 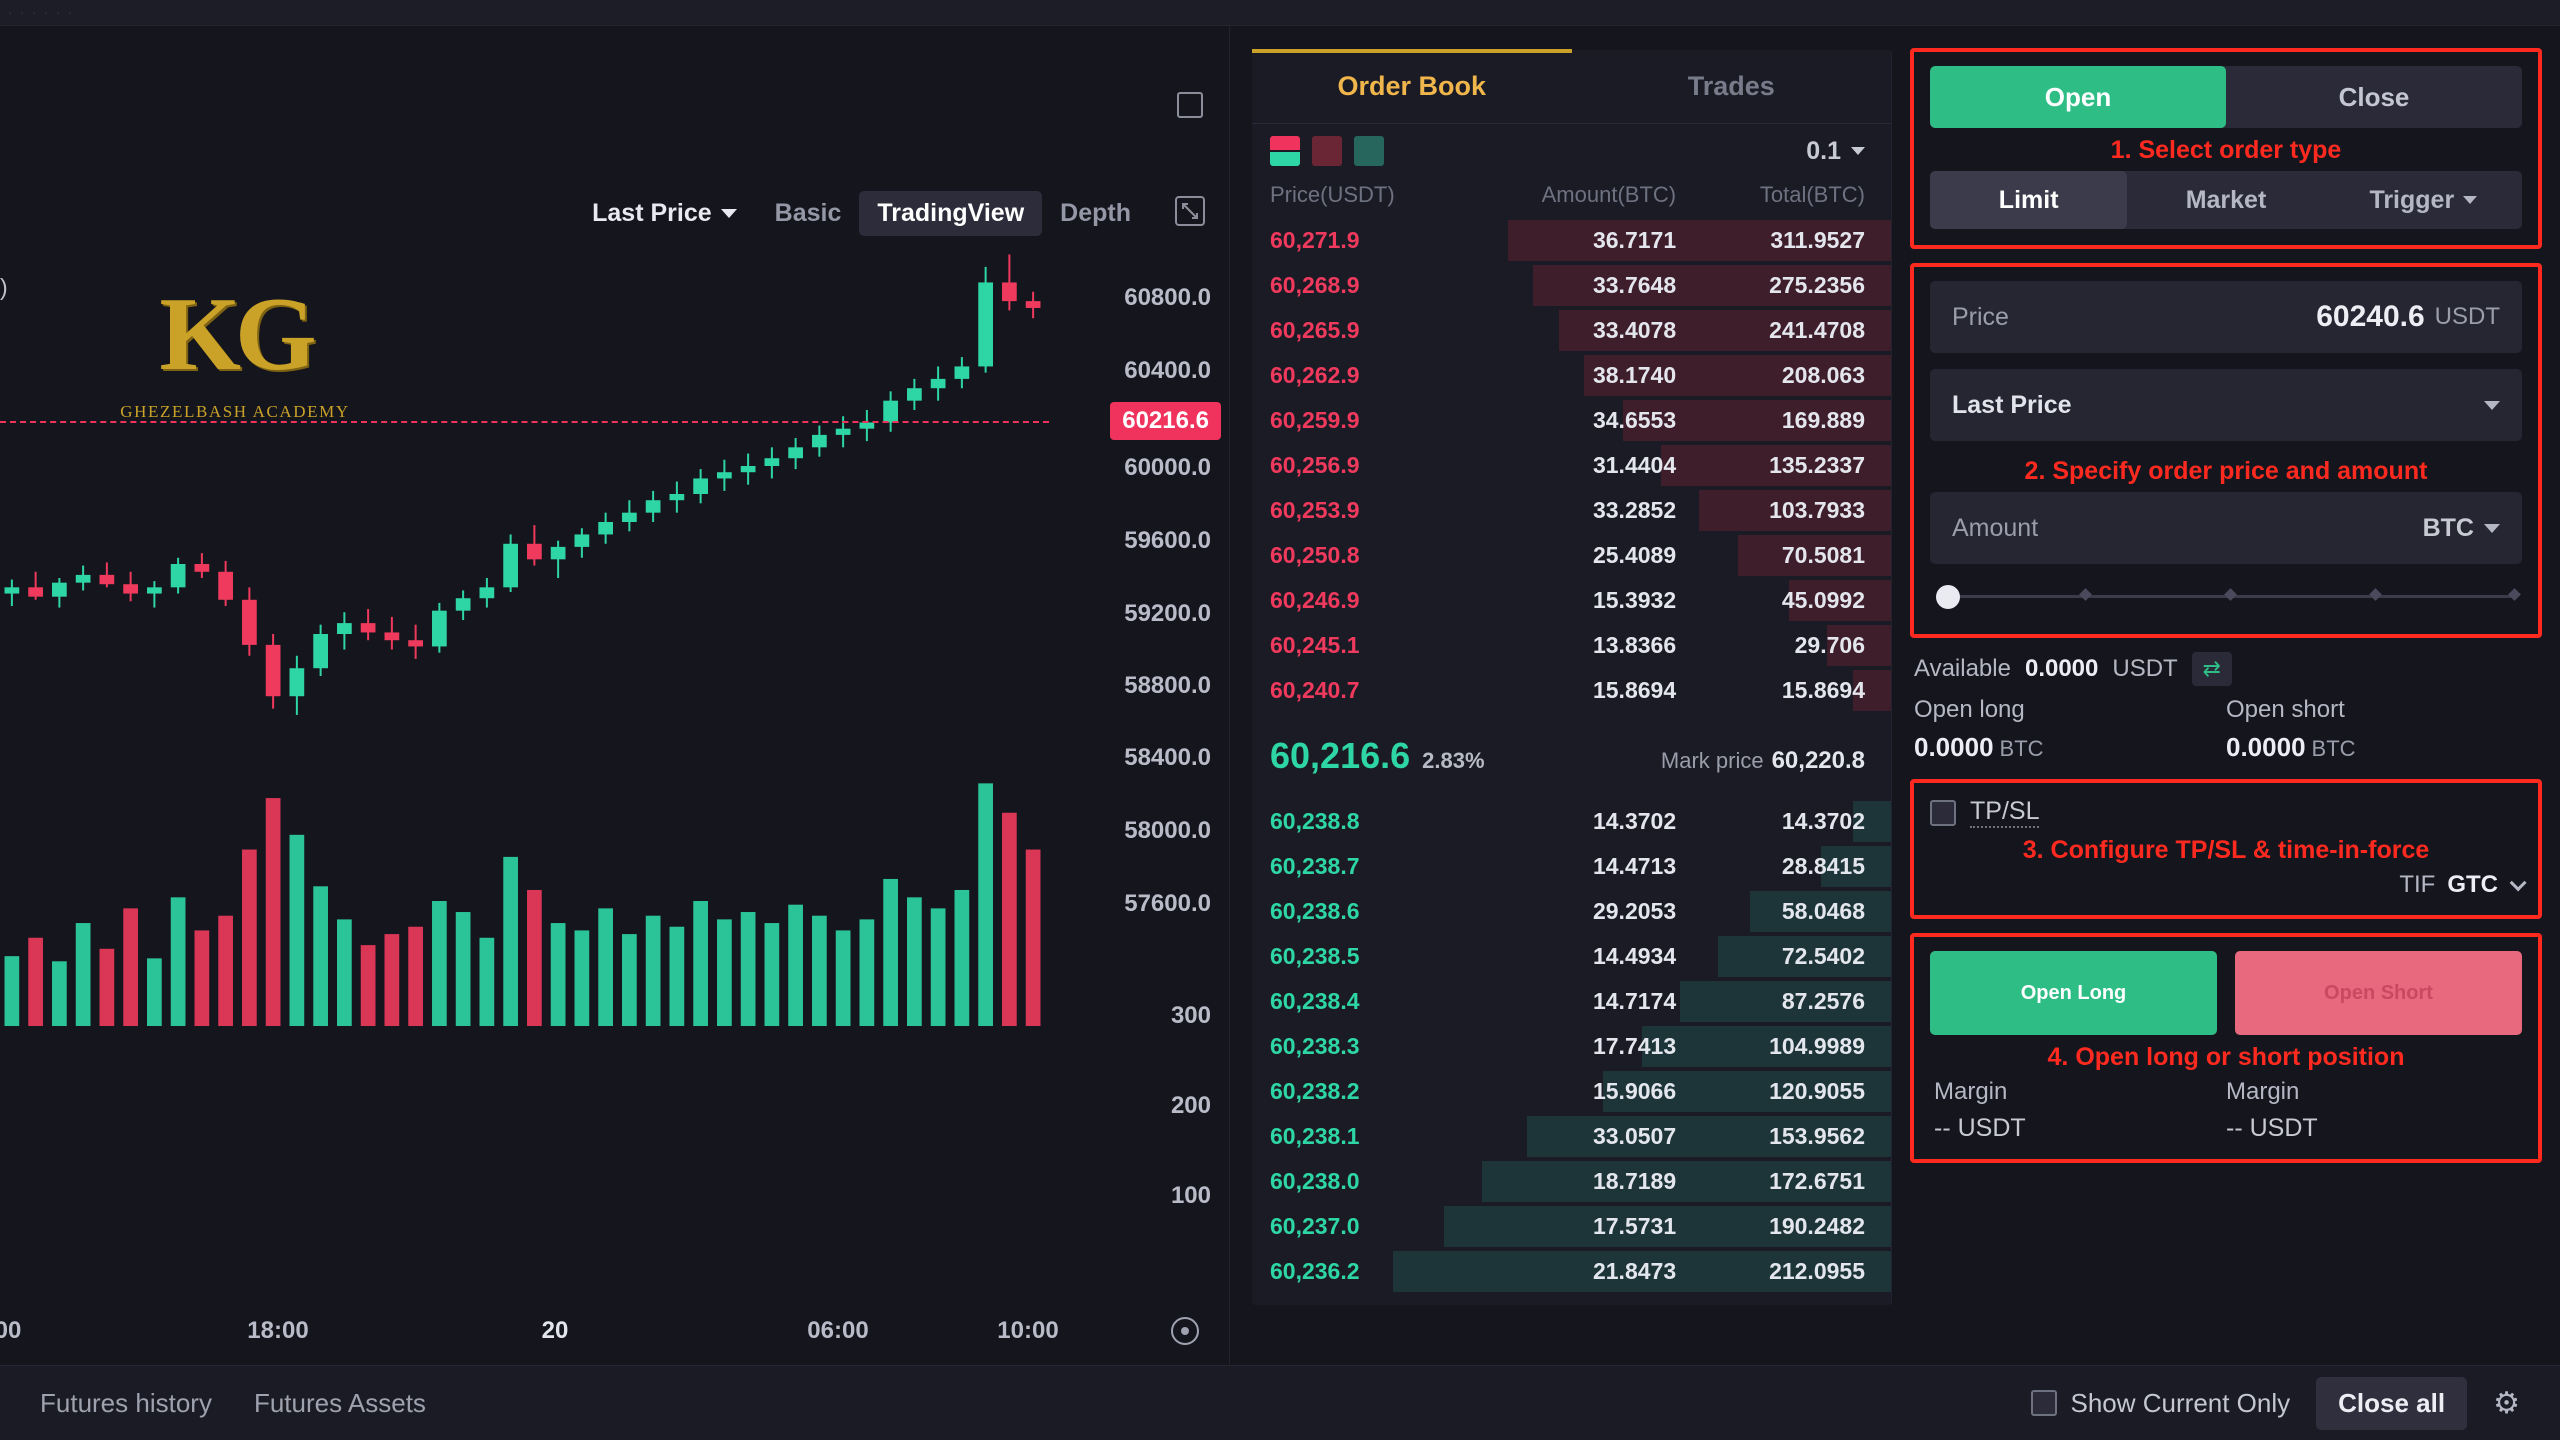 I want to click on tab-limit: Limit, so click(x=2029, y=200).